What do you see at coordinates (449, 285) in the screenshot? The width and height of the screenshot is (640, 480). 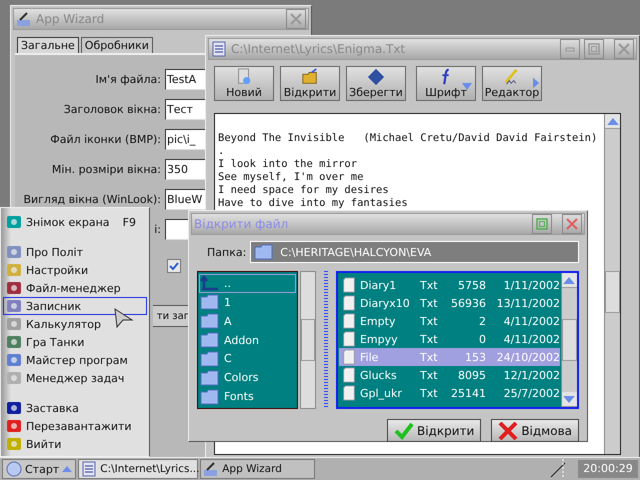 I see `file-row: Diary1 Txt 5758 1/11/2002` at bounding box center [449, 285].